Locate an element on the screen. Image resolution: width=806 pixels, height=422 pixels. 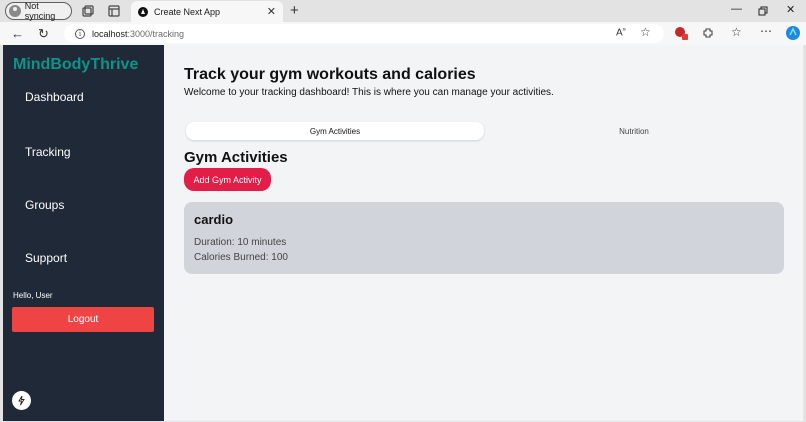
user-greeting: Hello, User is located at coordinates (33, 295).